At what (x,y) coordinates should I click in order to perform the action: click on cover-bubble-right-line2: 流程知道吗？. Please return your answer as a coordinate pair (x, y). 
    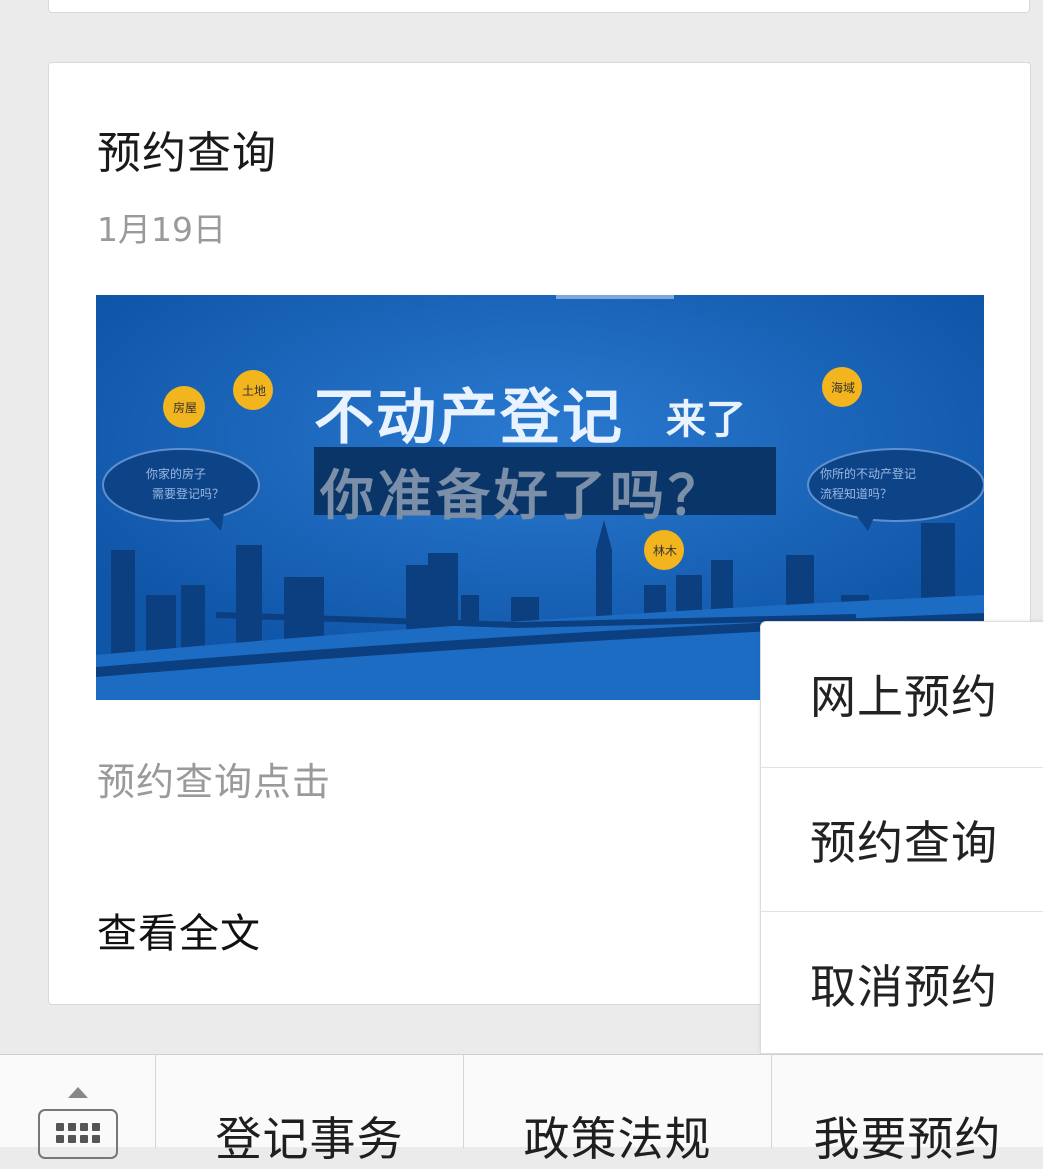
    Looking at the image, I should click on (856, 494).